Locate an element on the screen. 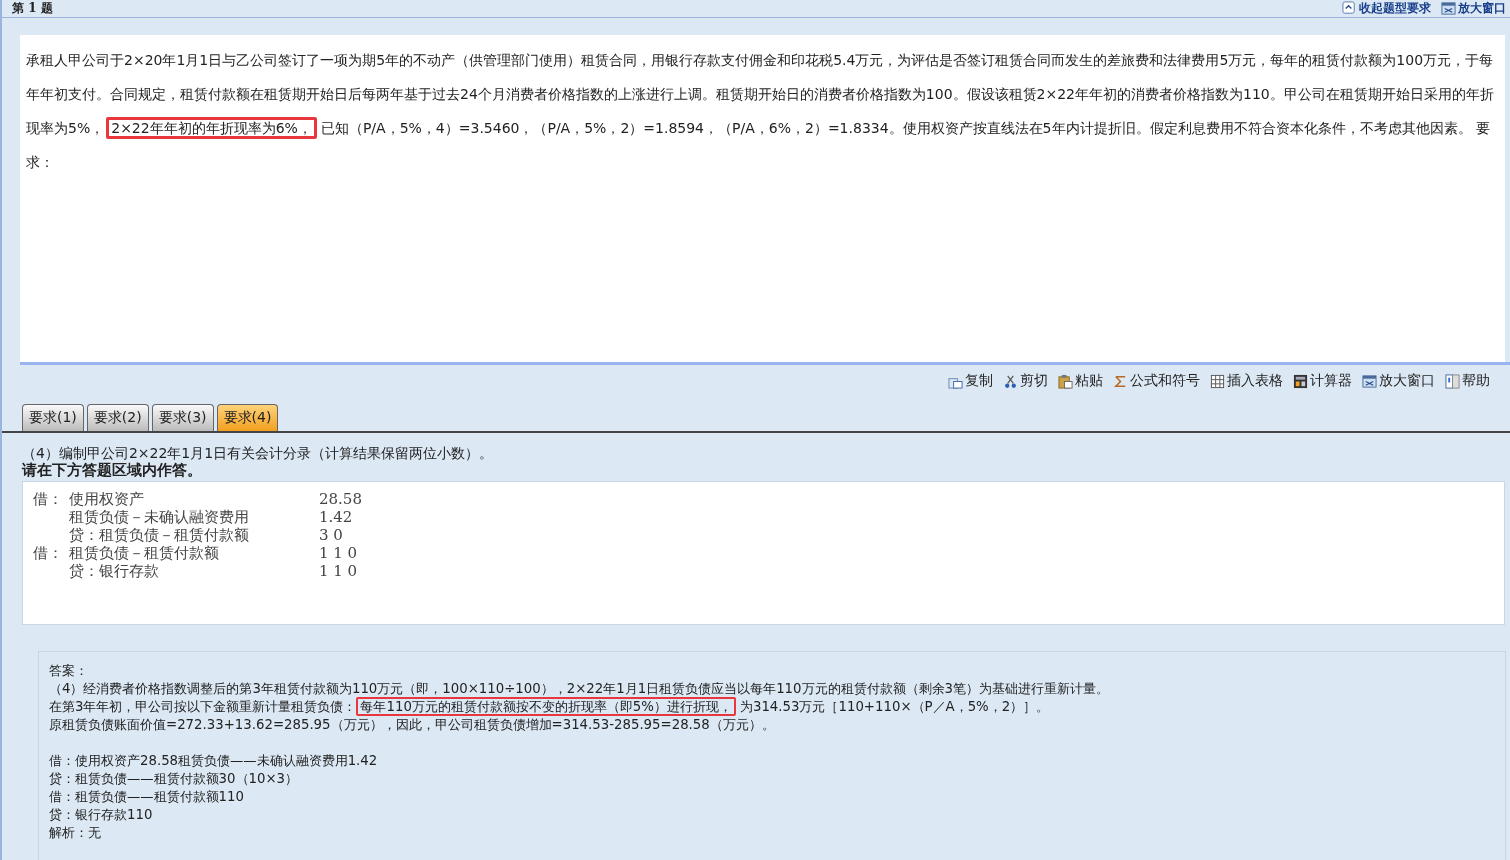 The width and height of the screenshot is (1510, 860). solution-line: 在第3年年初，甲公司按以下金额重新计量租赁负债： 每年110万元的租赁付款额按不变的折现率（即5%）进行折现， 为314.53万元［110+110×（P／A，5%，2）］。 is located at coordinates (550, 707).